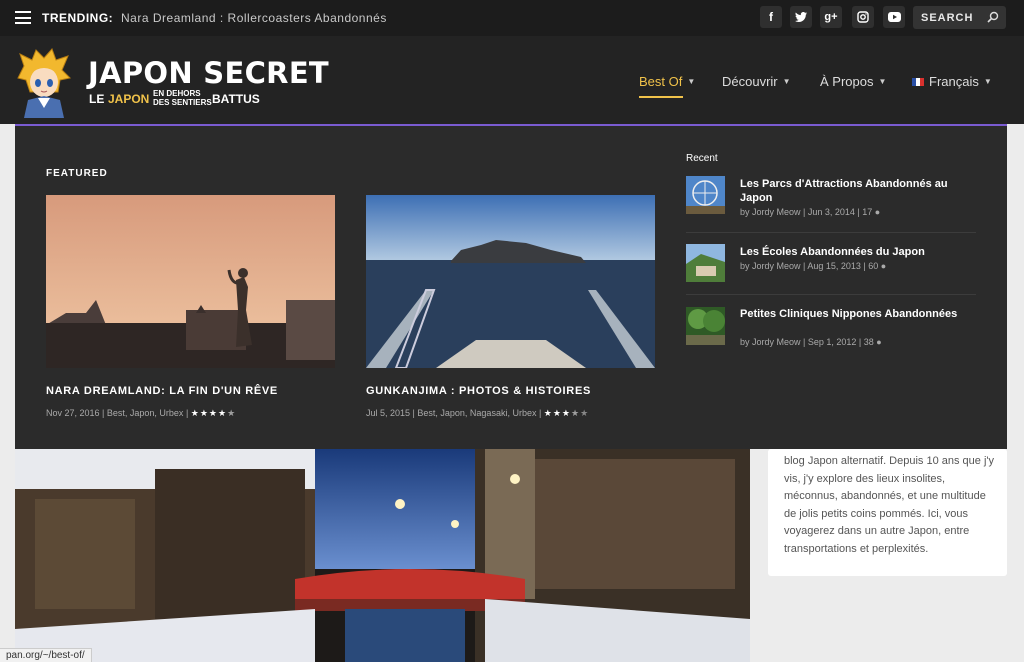 The width and height of the screenshot is (1024, 662). I want to click on featured-image-nara-dreamland, so click(190, 281).